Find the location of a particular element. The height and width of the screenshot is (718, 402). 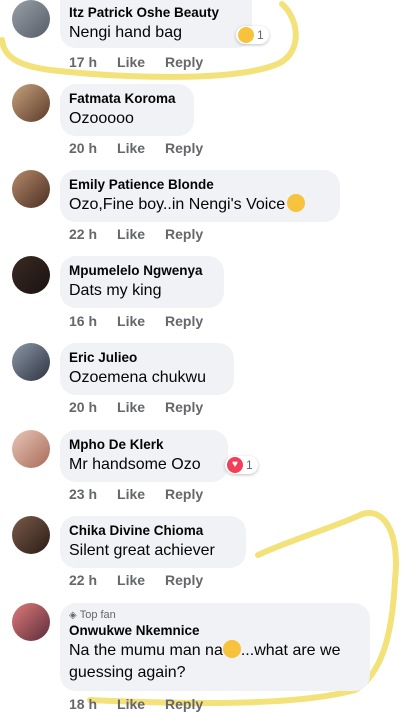

comment-bubble: Mpumelelo Ngwenya Dats my king is located at coordinates (142, 282).